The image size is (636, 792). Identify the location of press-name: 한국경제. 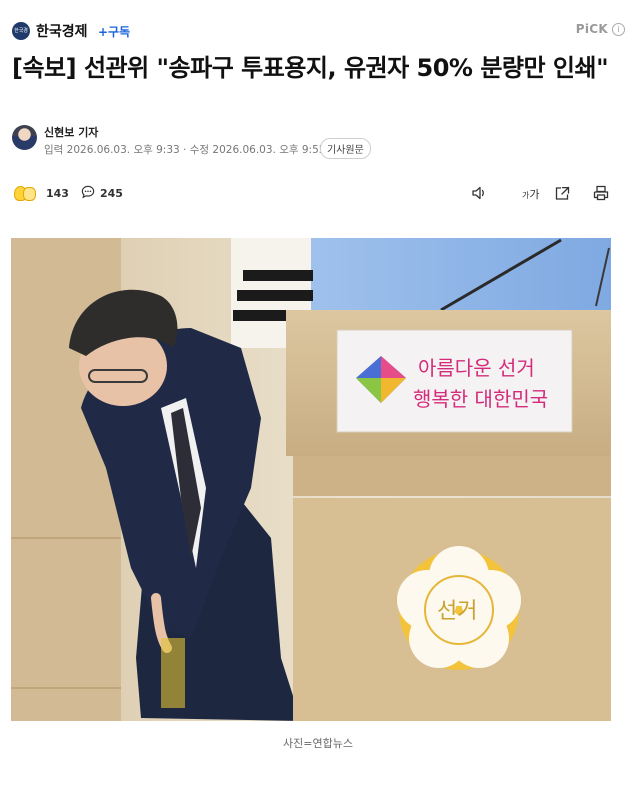
(62, 31).